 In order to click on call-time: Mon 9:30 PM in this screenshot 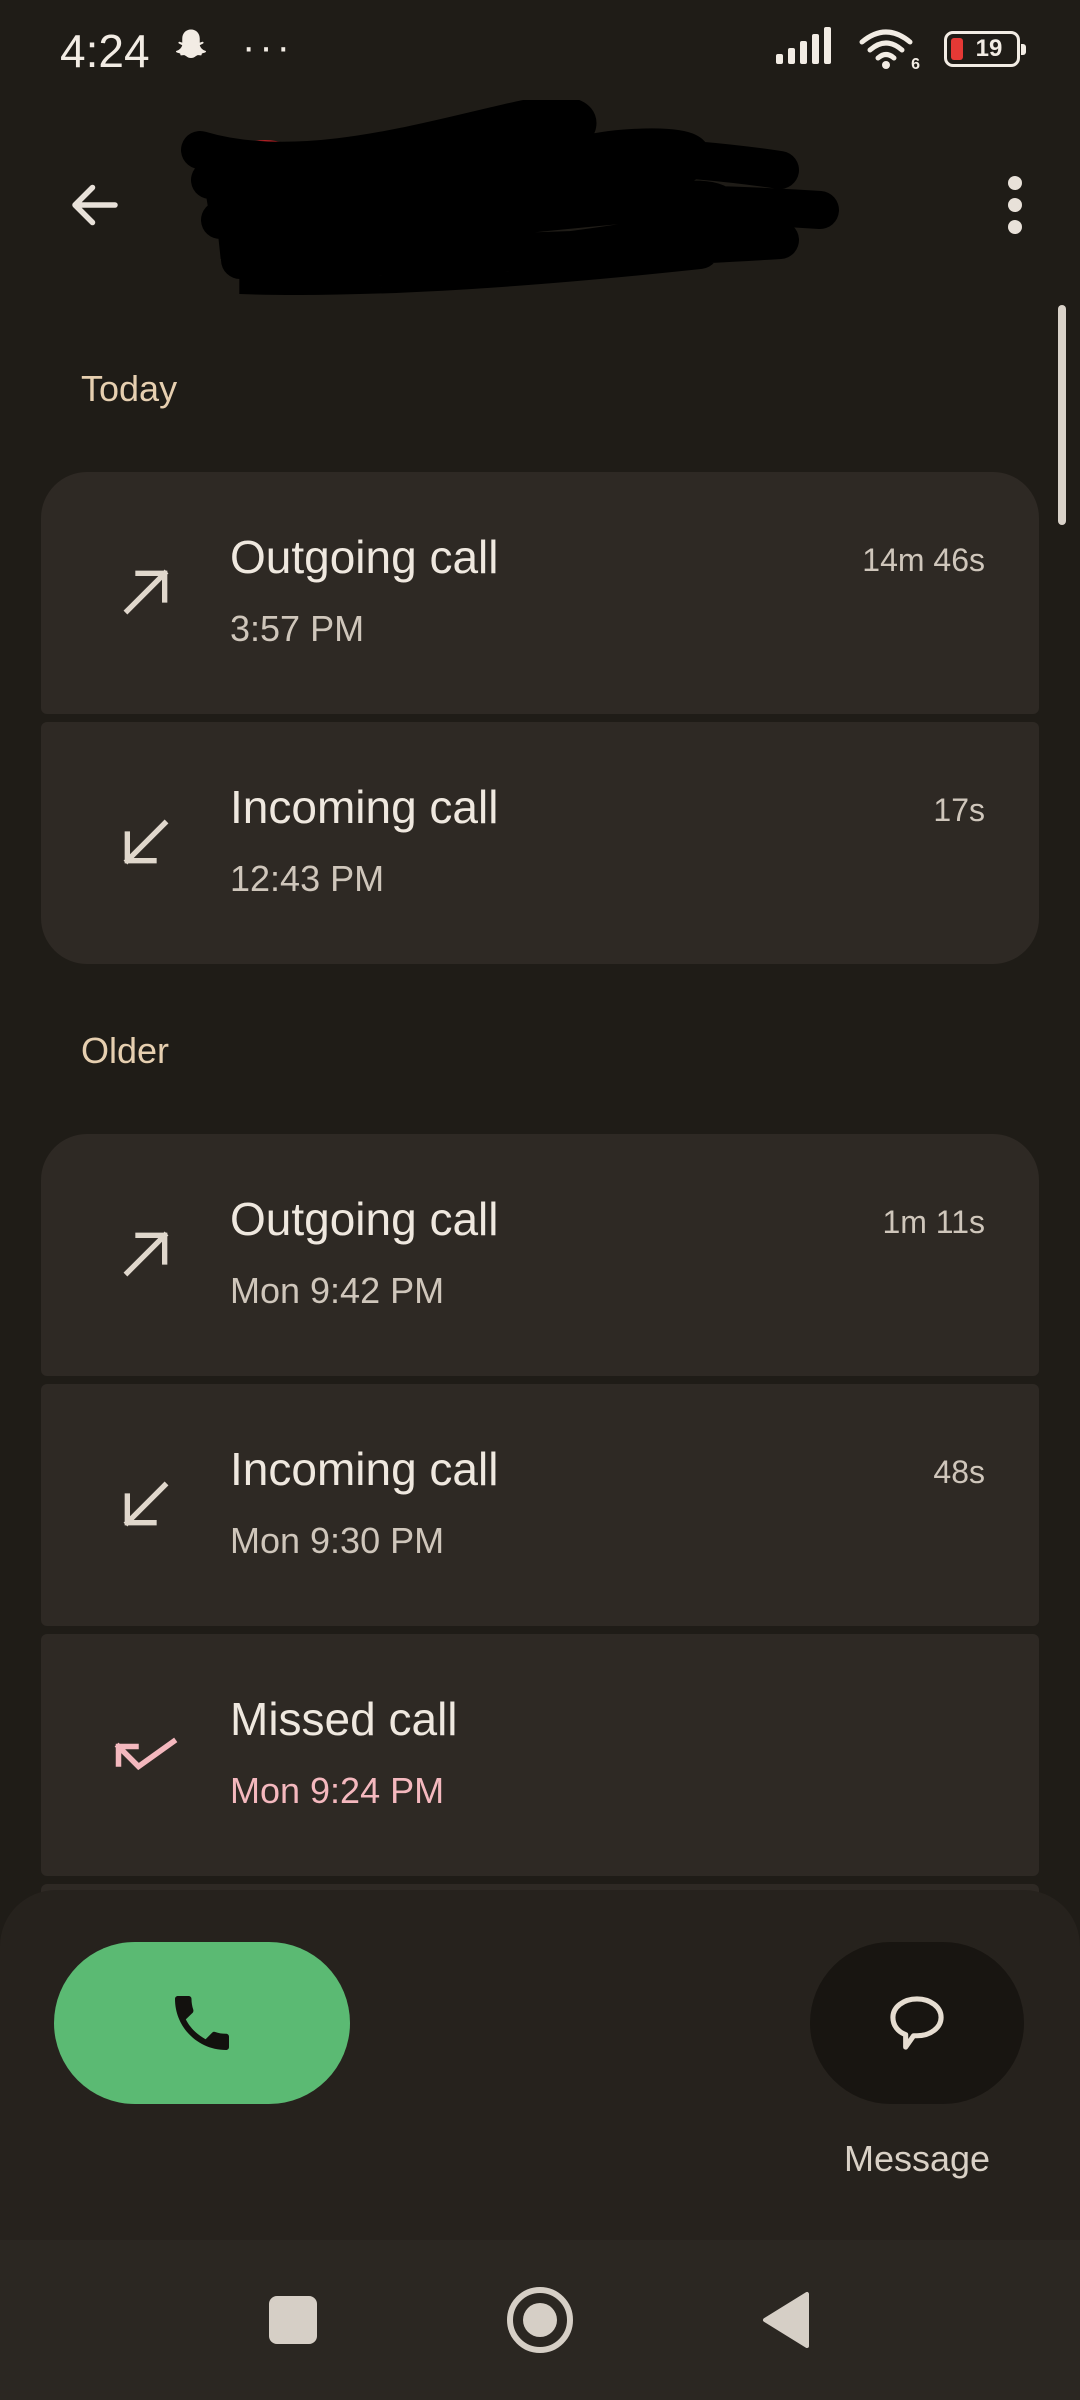, I will do `click(337, 1540)`.